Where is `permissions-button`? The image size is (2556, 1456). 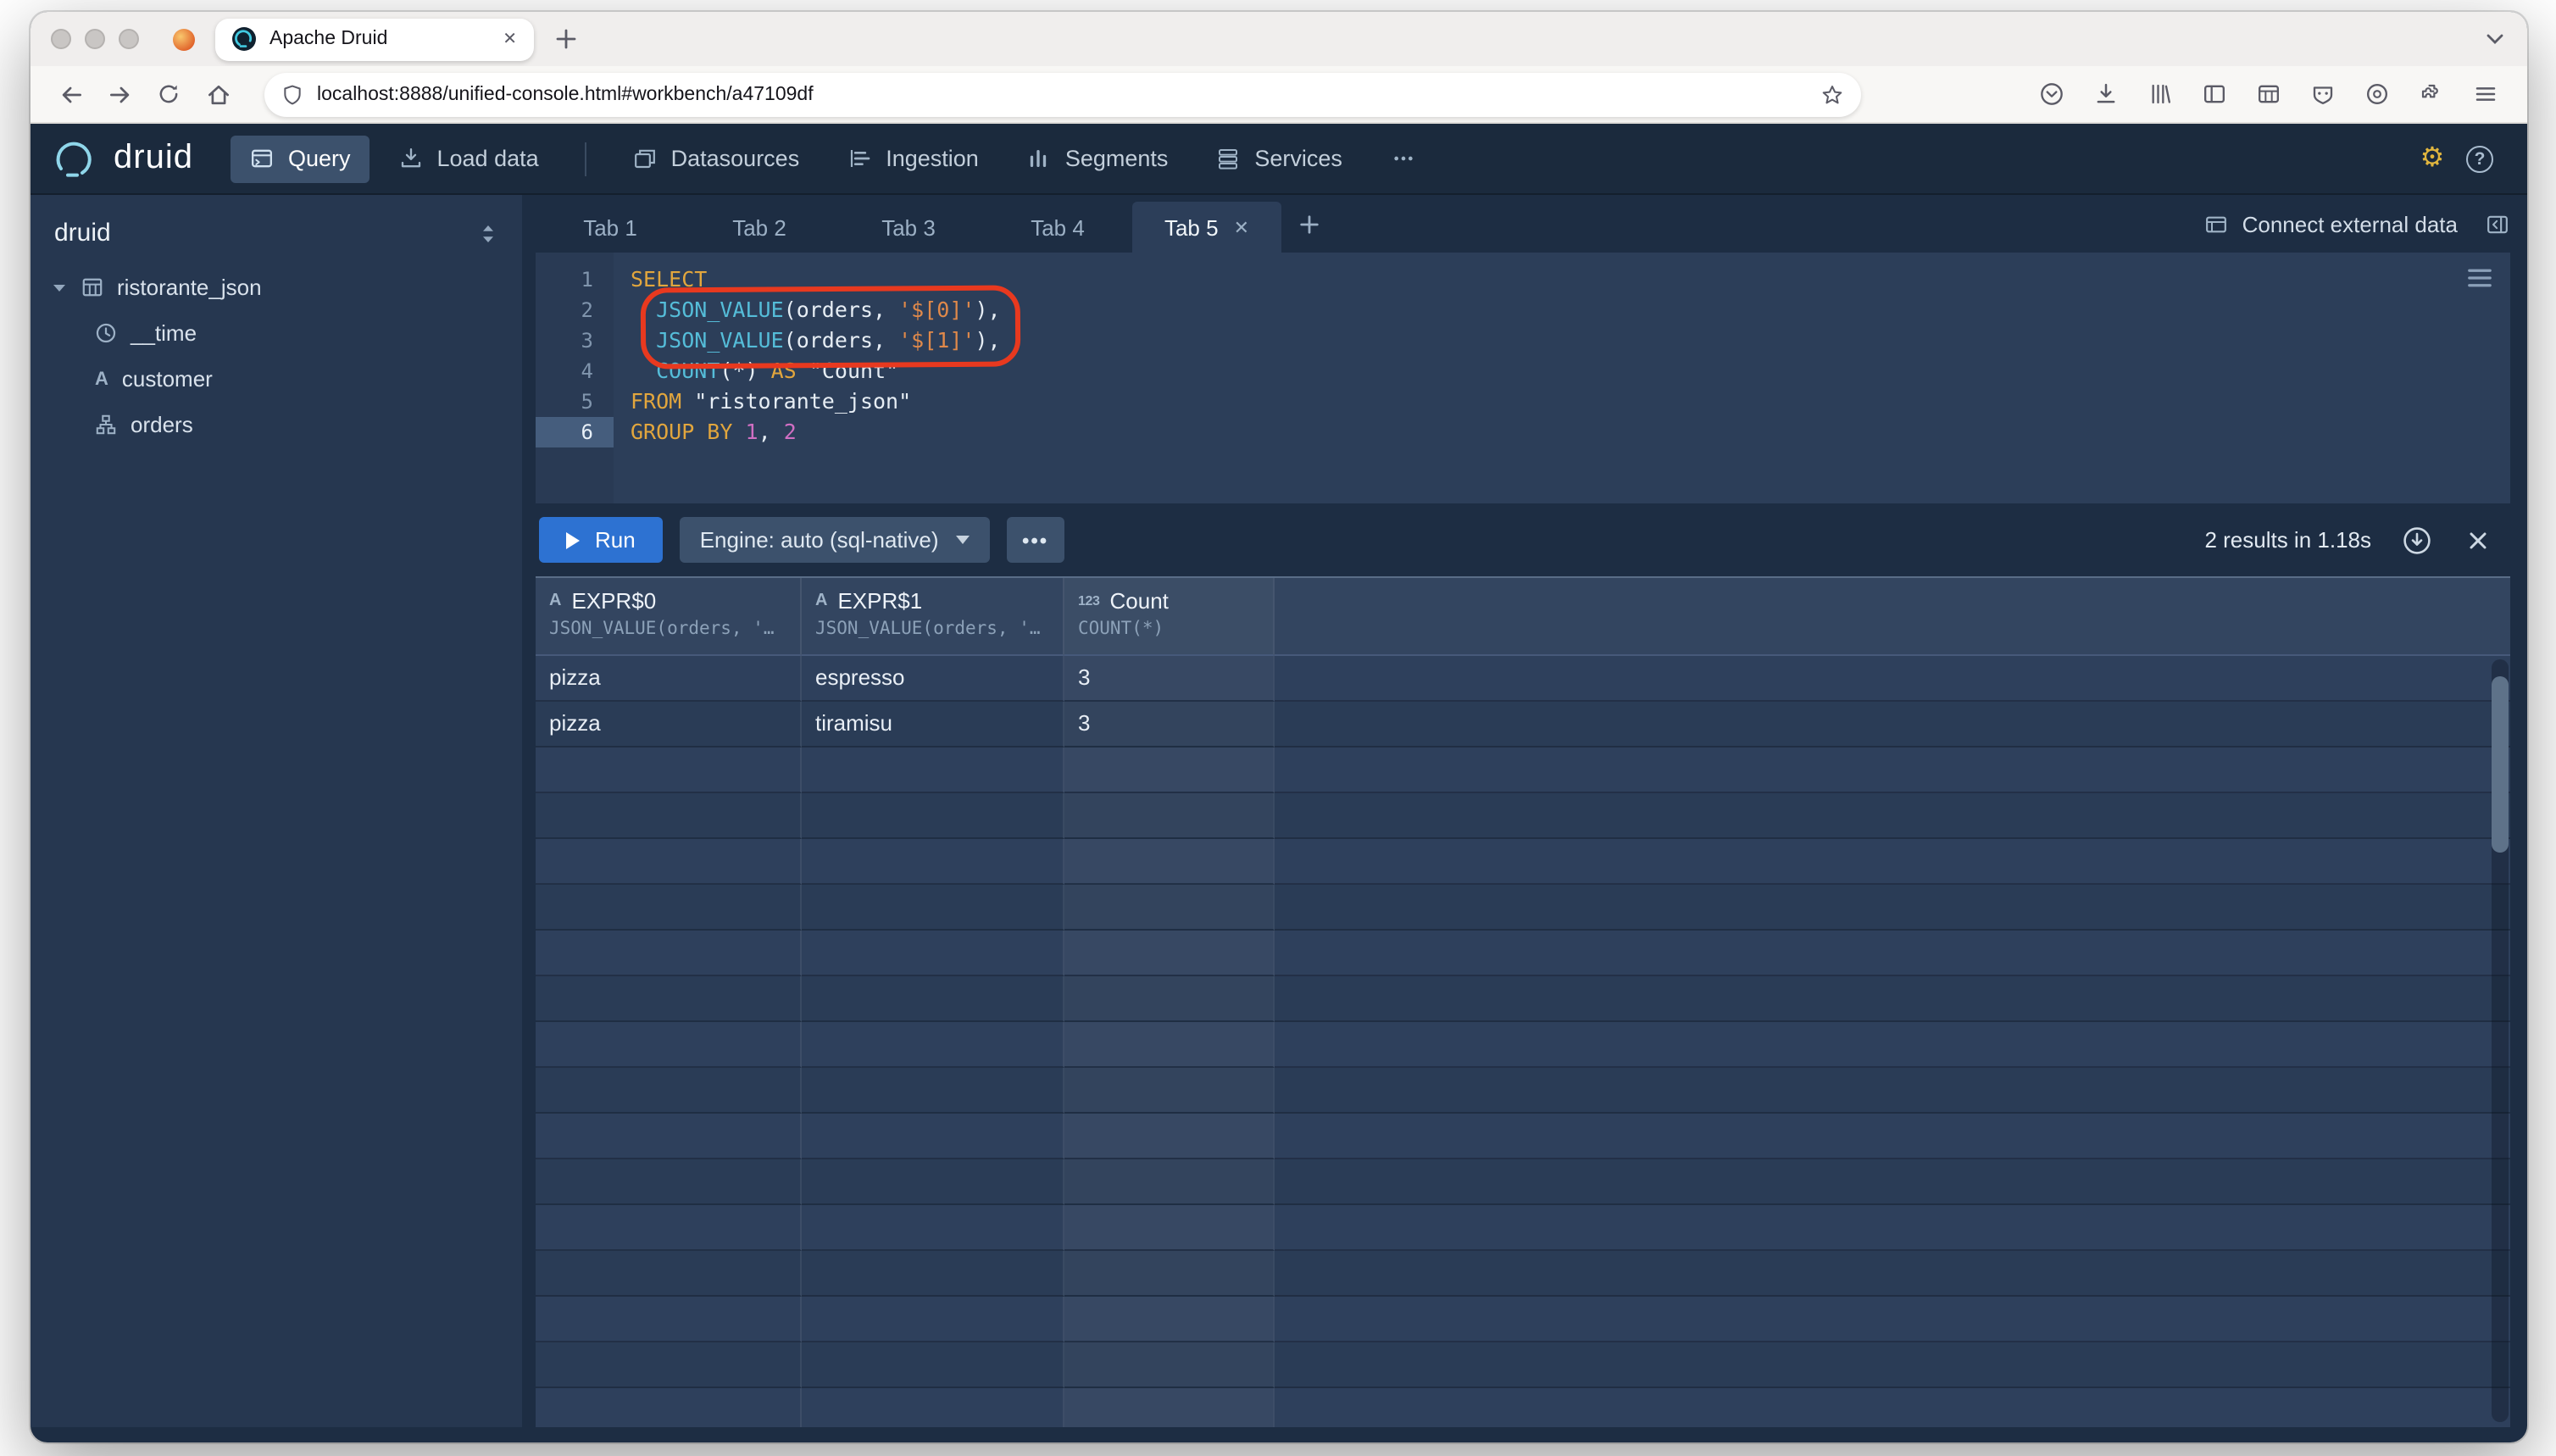 permissions-button is located at coordinates (2376, 94).